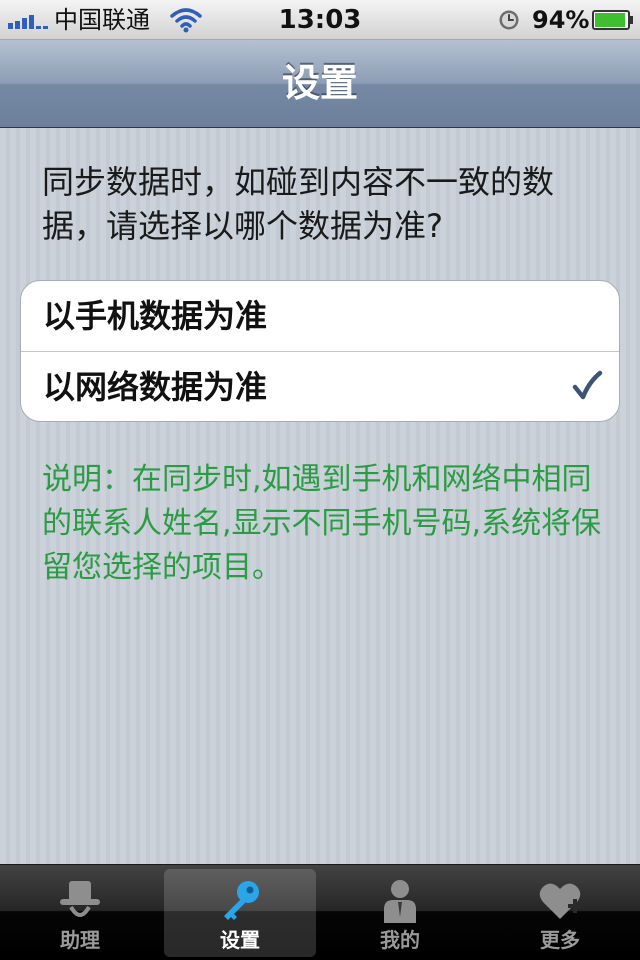 The image size is (640, 960). What do you see at coordinates (320, 386) in the screenshot?
I see `option-network-data: 以网络数据为准` at bounding box center [320, 386].